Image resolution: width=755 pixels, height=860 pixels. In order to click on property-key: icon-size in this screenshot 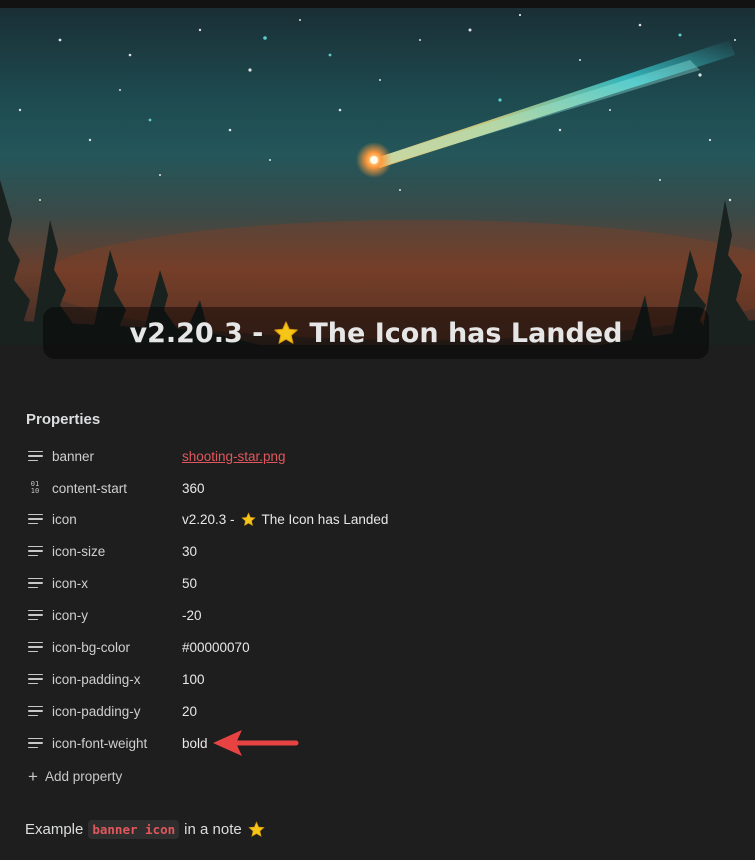, I will do `click(117, 551)`.